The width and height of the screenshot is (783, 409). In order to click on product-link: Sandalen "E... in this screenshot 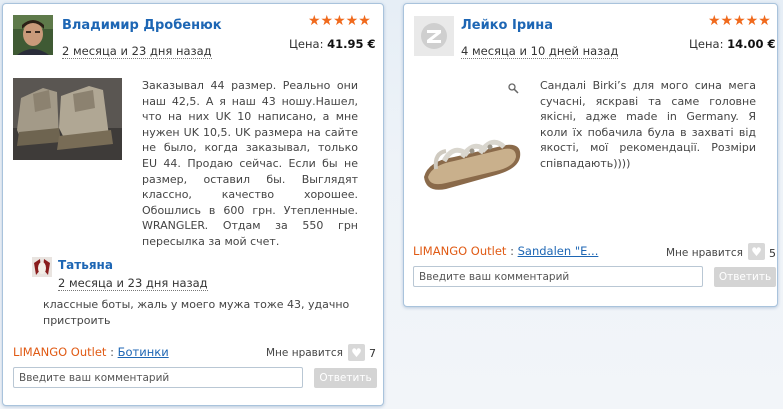, I will do `click(558, 251)`.